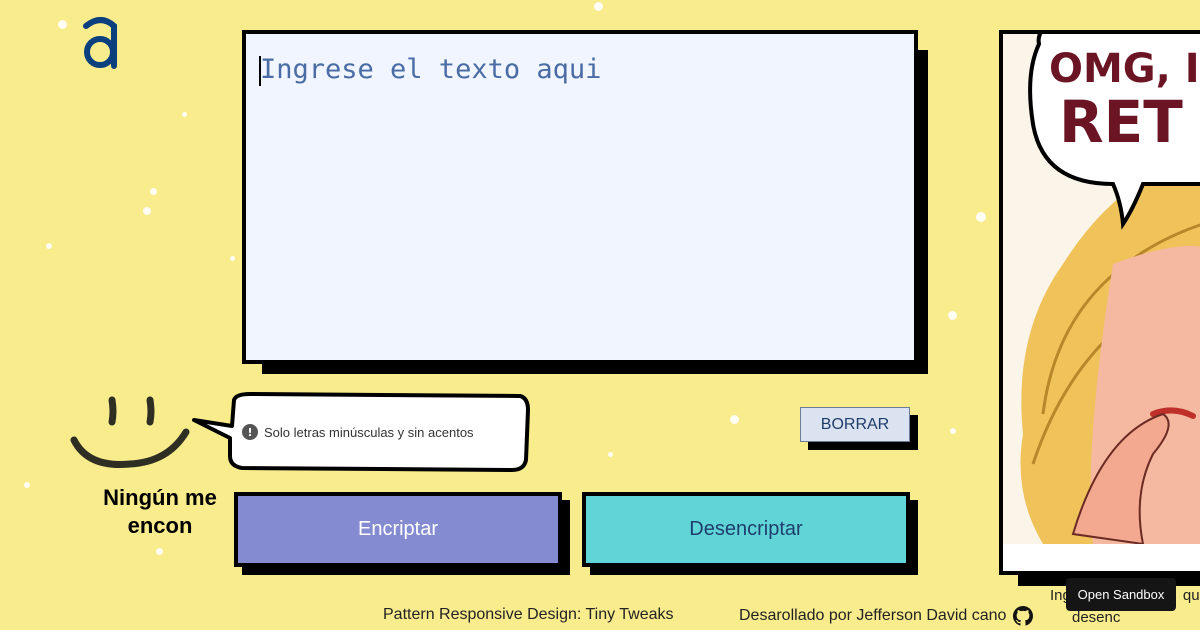 This screenshot has height=630, width=1200. What do you see at coordinates (130, 432) in the screenshot?
I see `smiley-face-icon` at bounding box center [130, 432].